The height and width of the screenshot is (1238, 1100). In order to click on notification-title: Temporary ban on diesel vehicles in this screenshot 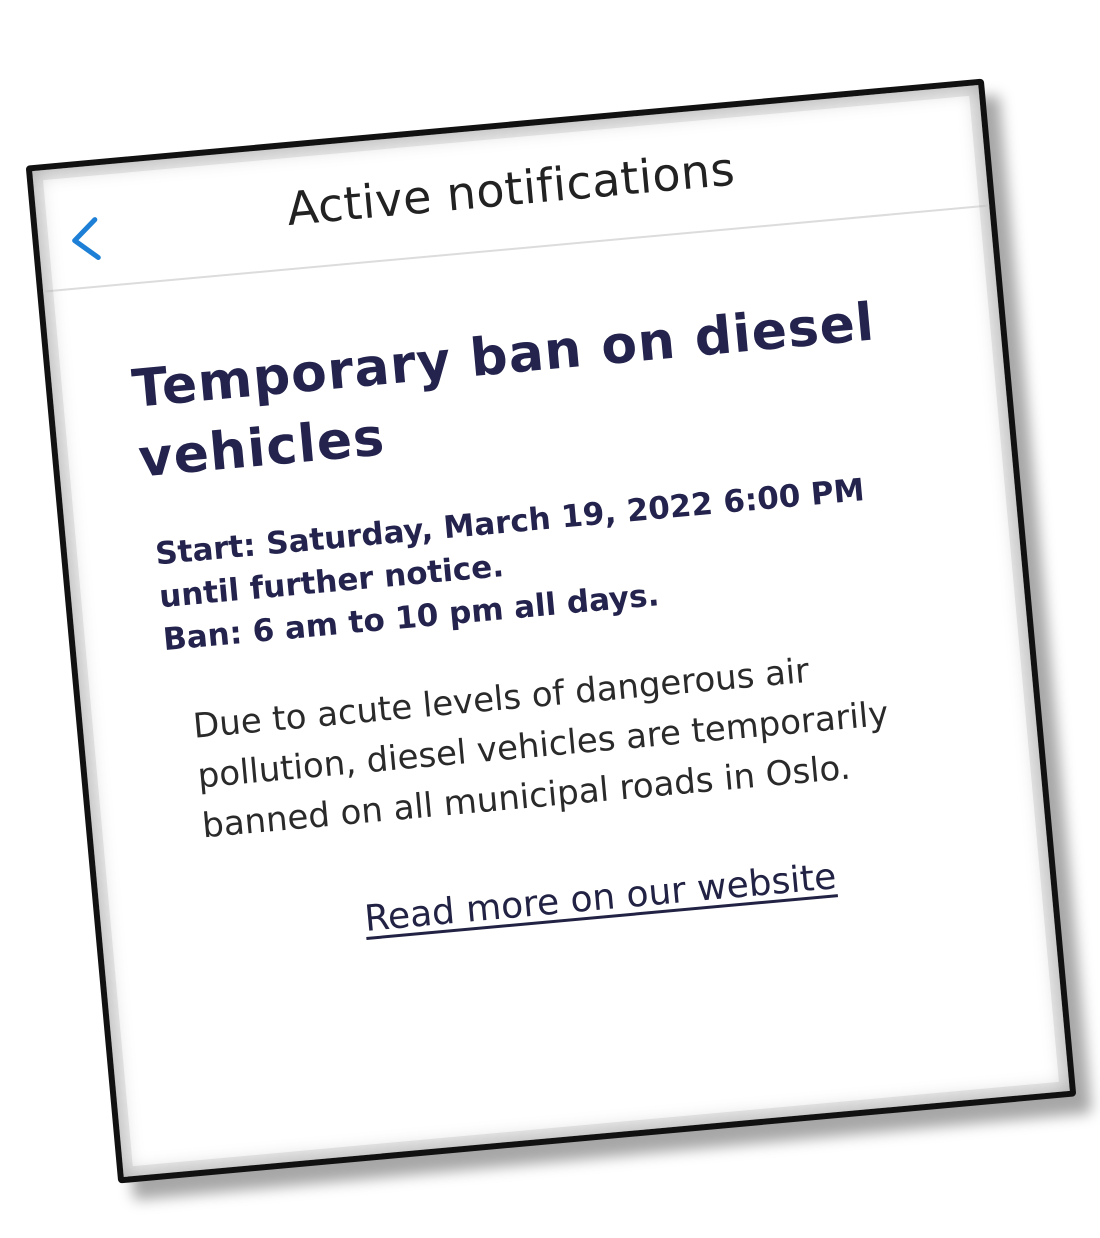, I will do `click(503, 391)`.